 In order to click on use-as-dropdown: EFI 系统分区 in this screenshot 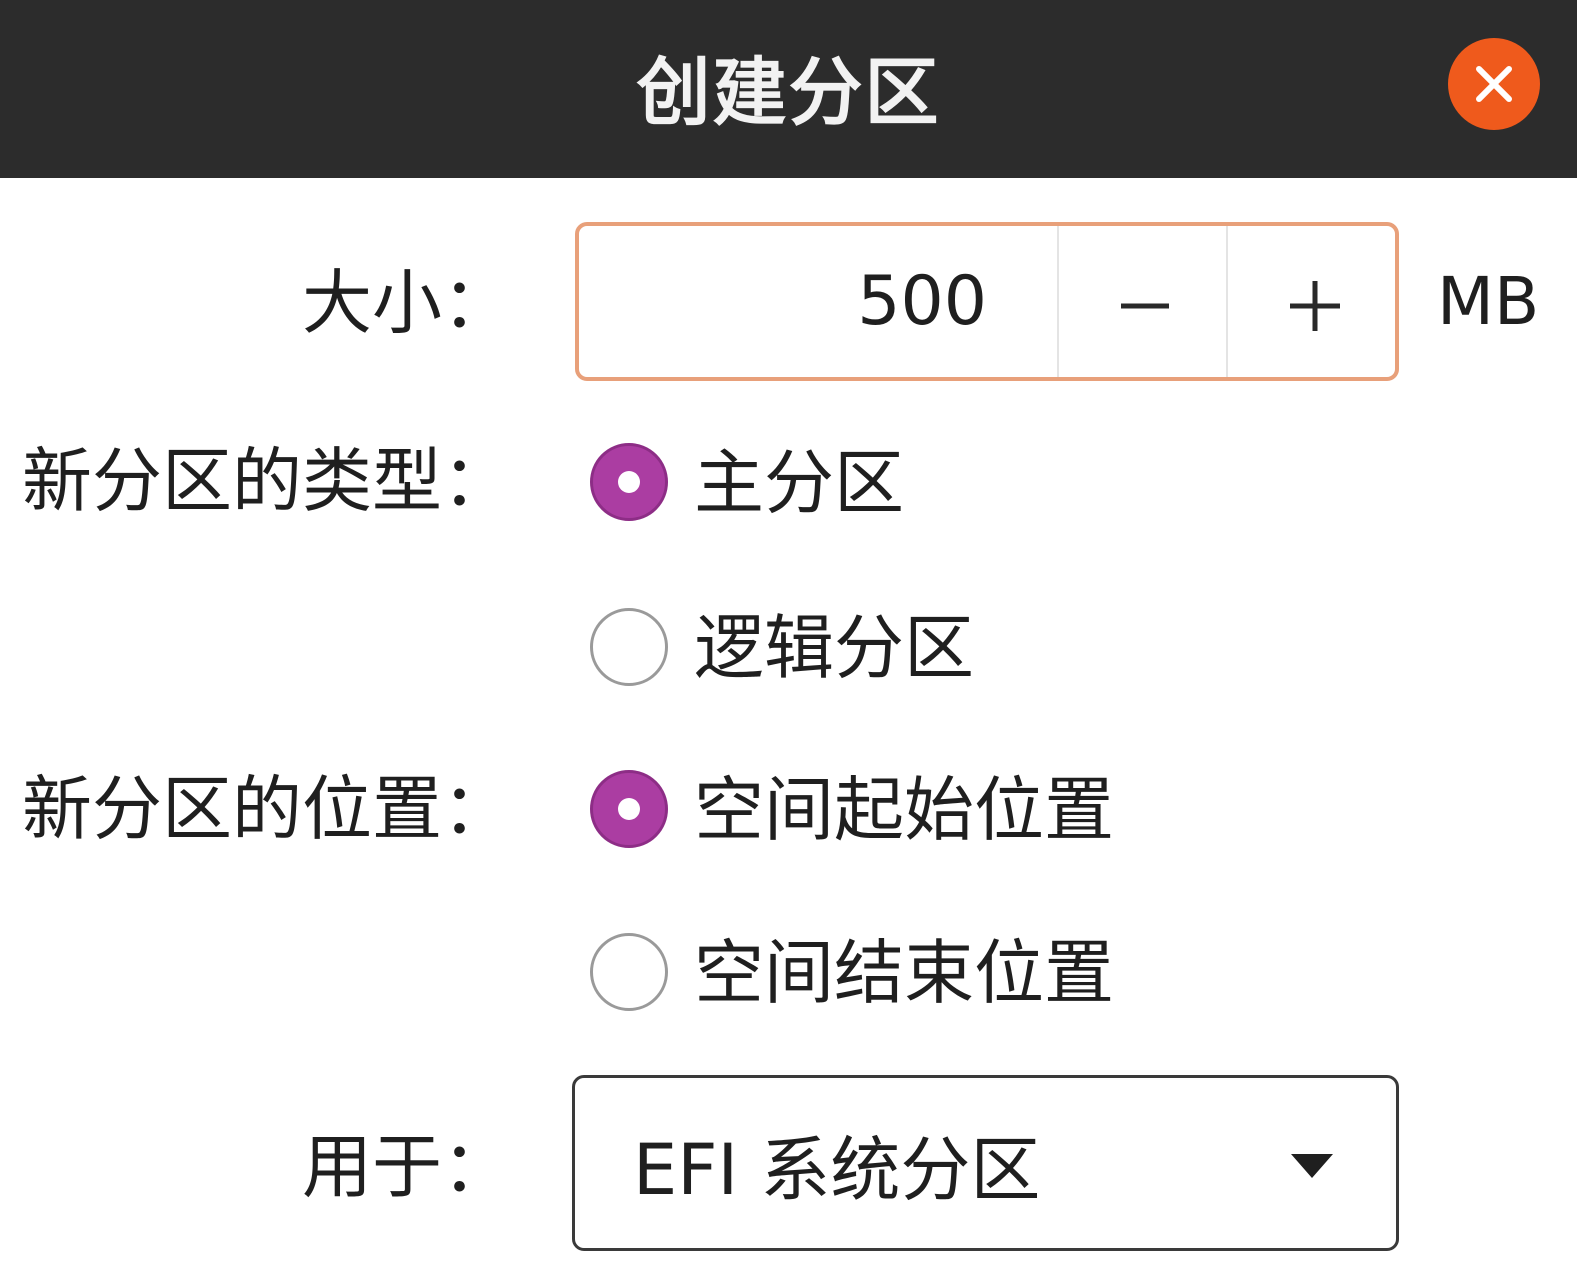, I will do `click(985, 1163)`.